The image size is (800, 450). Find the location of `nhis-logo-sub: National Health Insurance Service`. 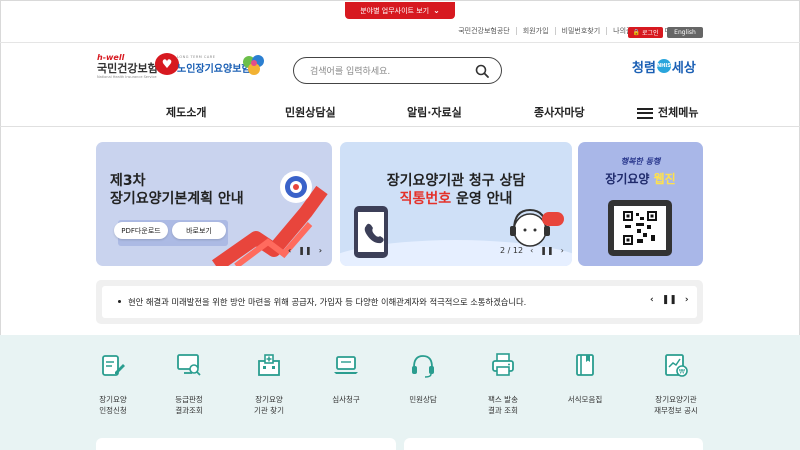

nhis-logo-sub: National Health Insurance Service is located at coordinates (127, 77).